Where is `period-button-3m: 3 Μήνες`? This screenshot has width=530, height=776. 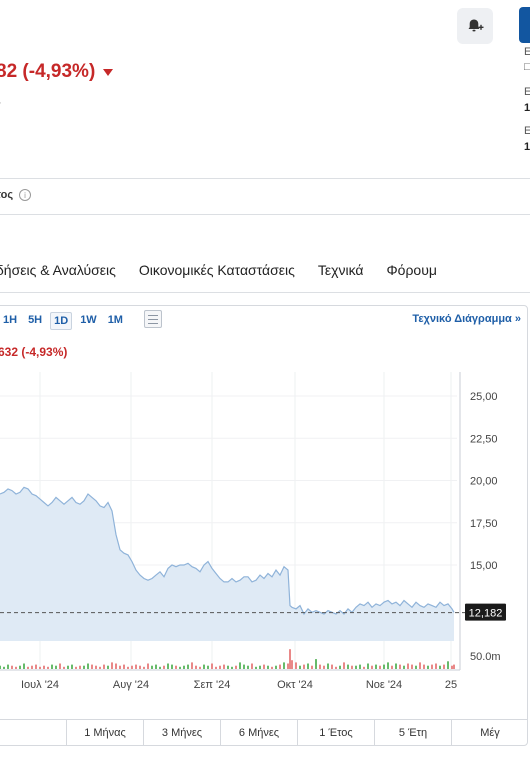 period-button-3m: 3 Μήνες is located at coordinates (182, 733).